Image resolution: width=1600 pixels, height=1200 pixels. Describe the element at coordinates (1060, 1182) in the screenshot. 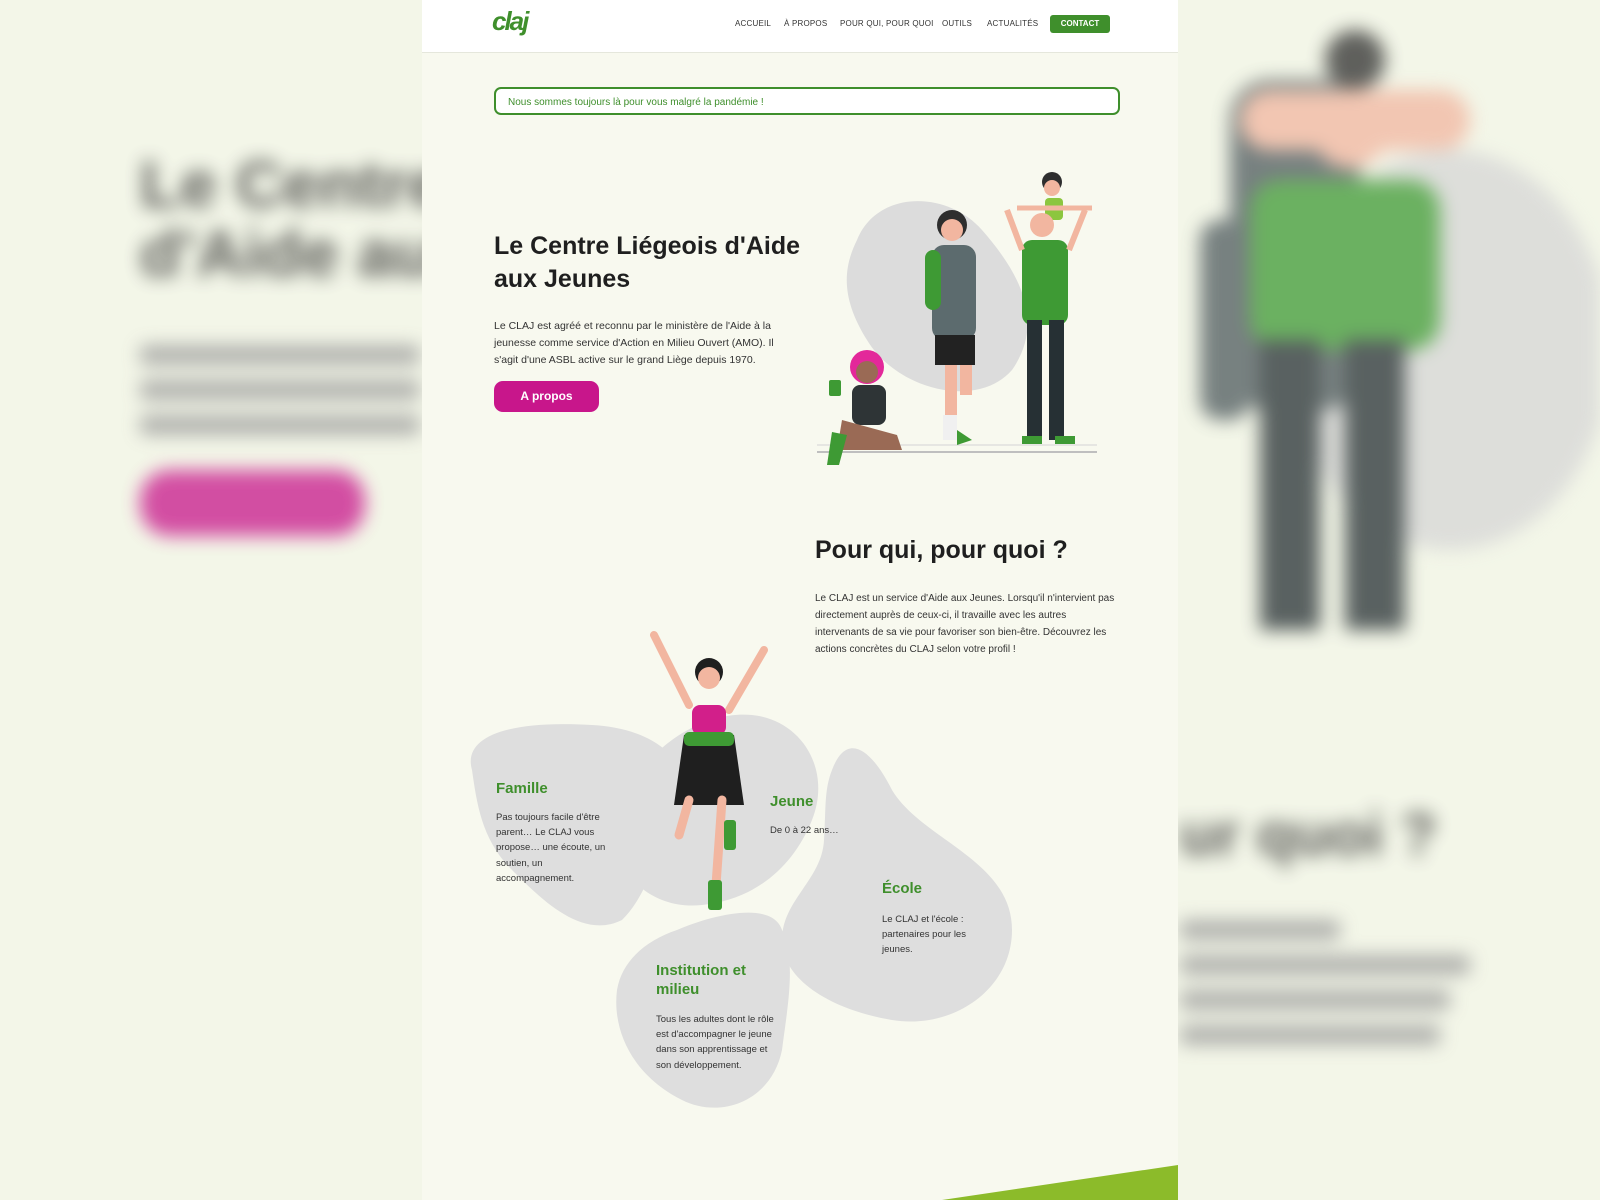

I see `footer-accent-shape` at that location.